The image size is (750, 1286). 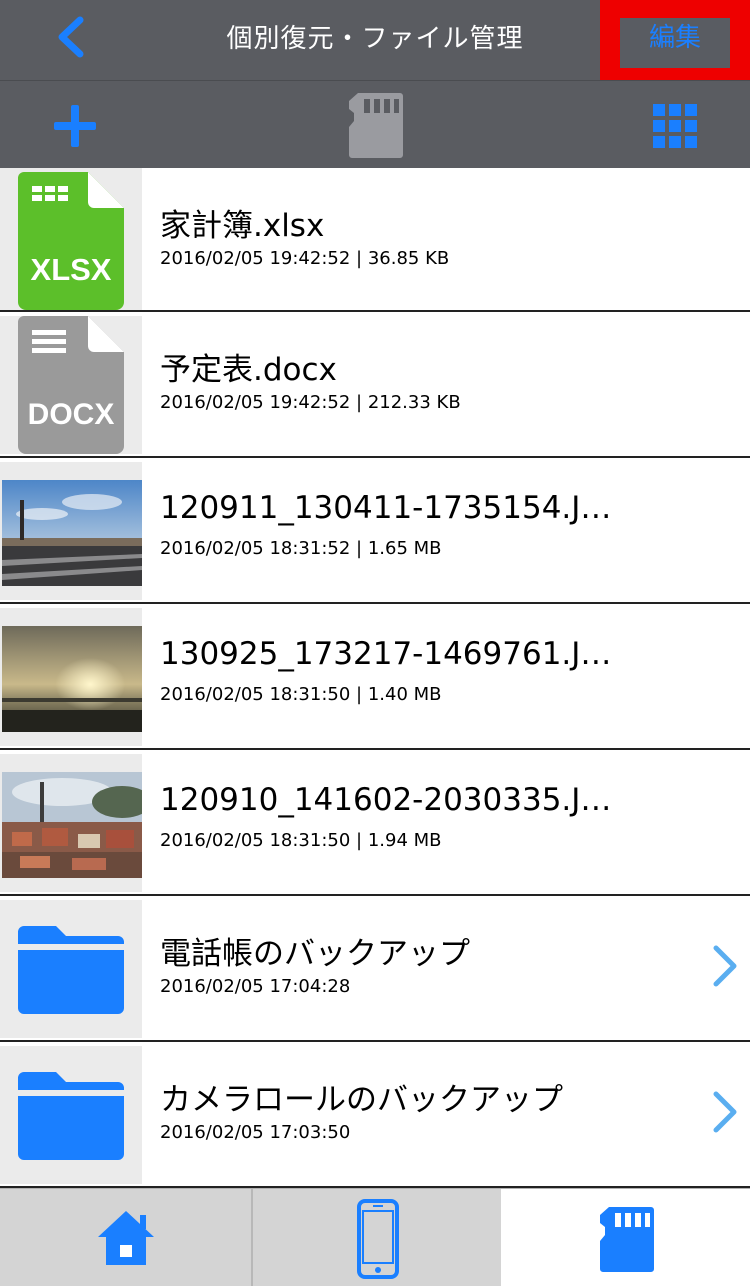 I want to click on navigation-bar: 個別復元・ファイル管理 編集, so click(x=375, y=43).